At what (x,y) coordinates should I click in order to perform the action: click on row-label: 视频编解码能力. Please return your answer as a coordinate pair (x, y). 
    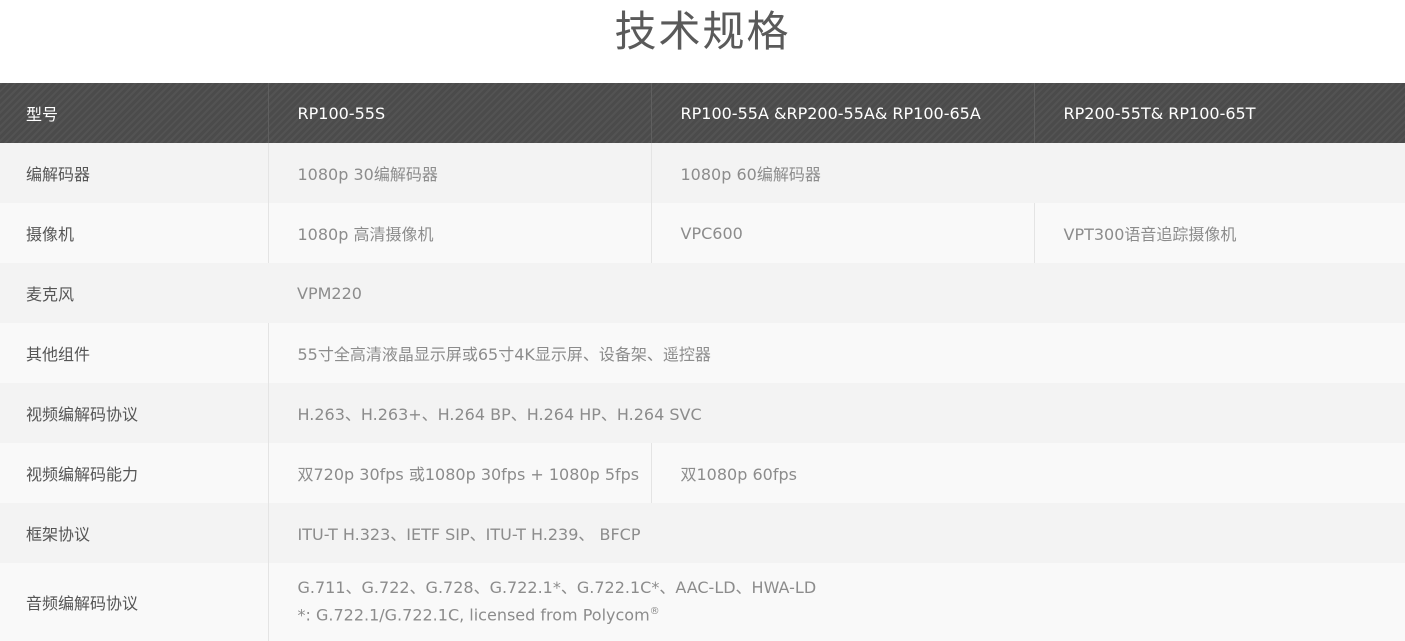
    Looking at the image, I should click on (82, 474).